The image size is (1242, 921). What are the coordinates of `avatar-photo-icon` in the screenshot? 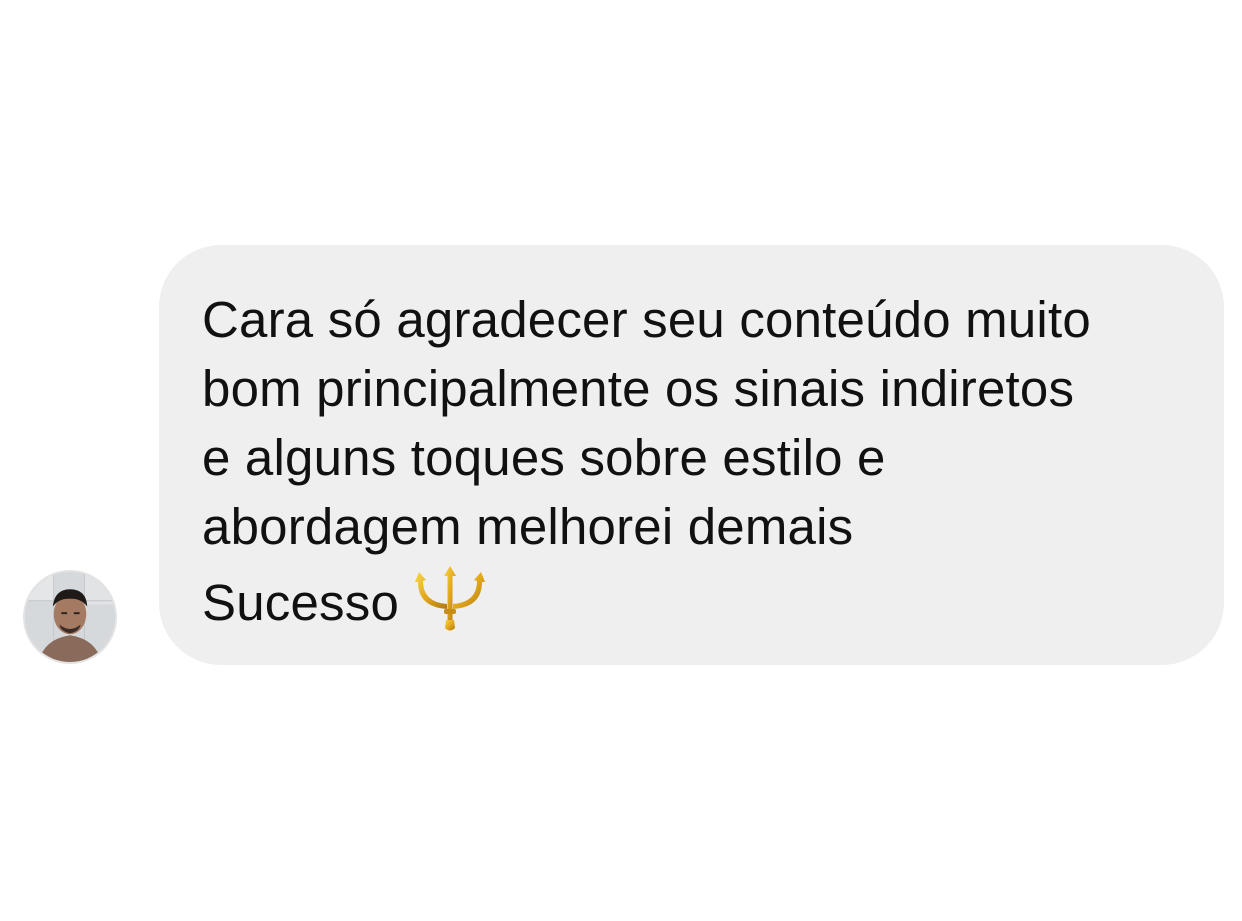 It's located at (70, 617).